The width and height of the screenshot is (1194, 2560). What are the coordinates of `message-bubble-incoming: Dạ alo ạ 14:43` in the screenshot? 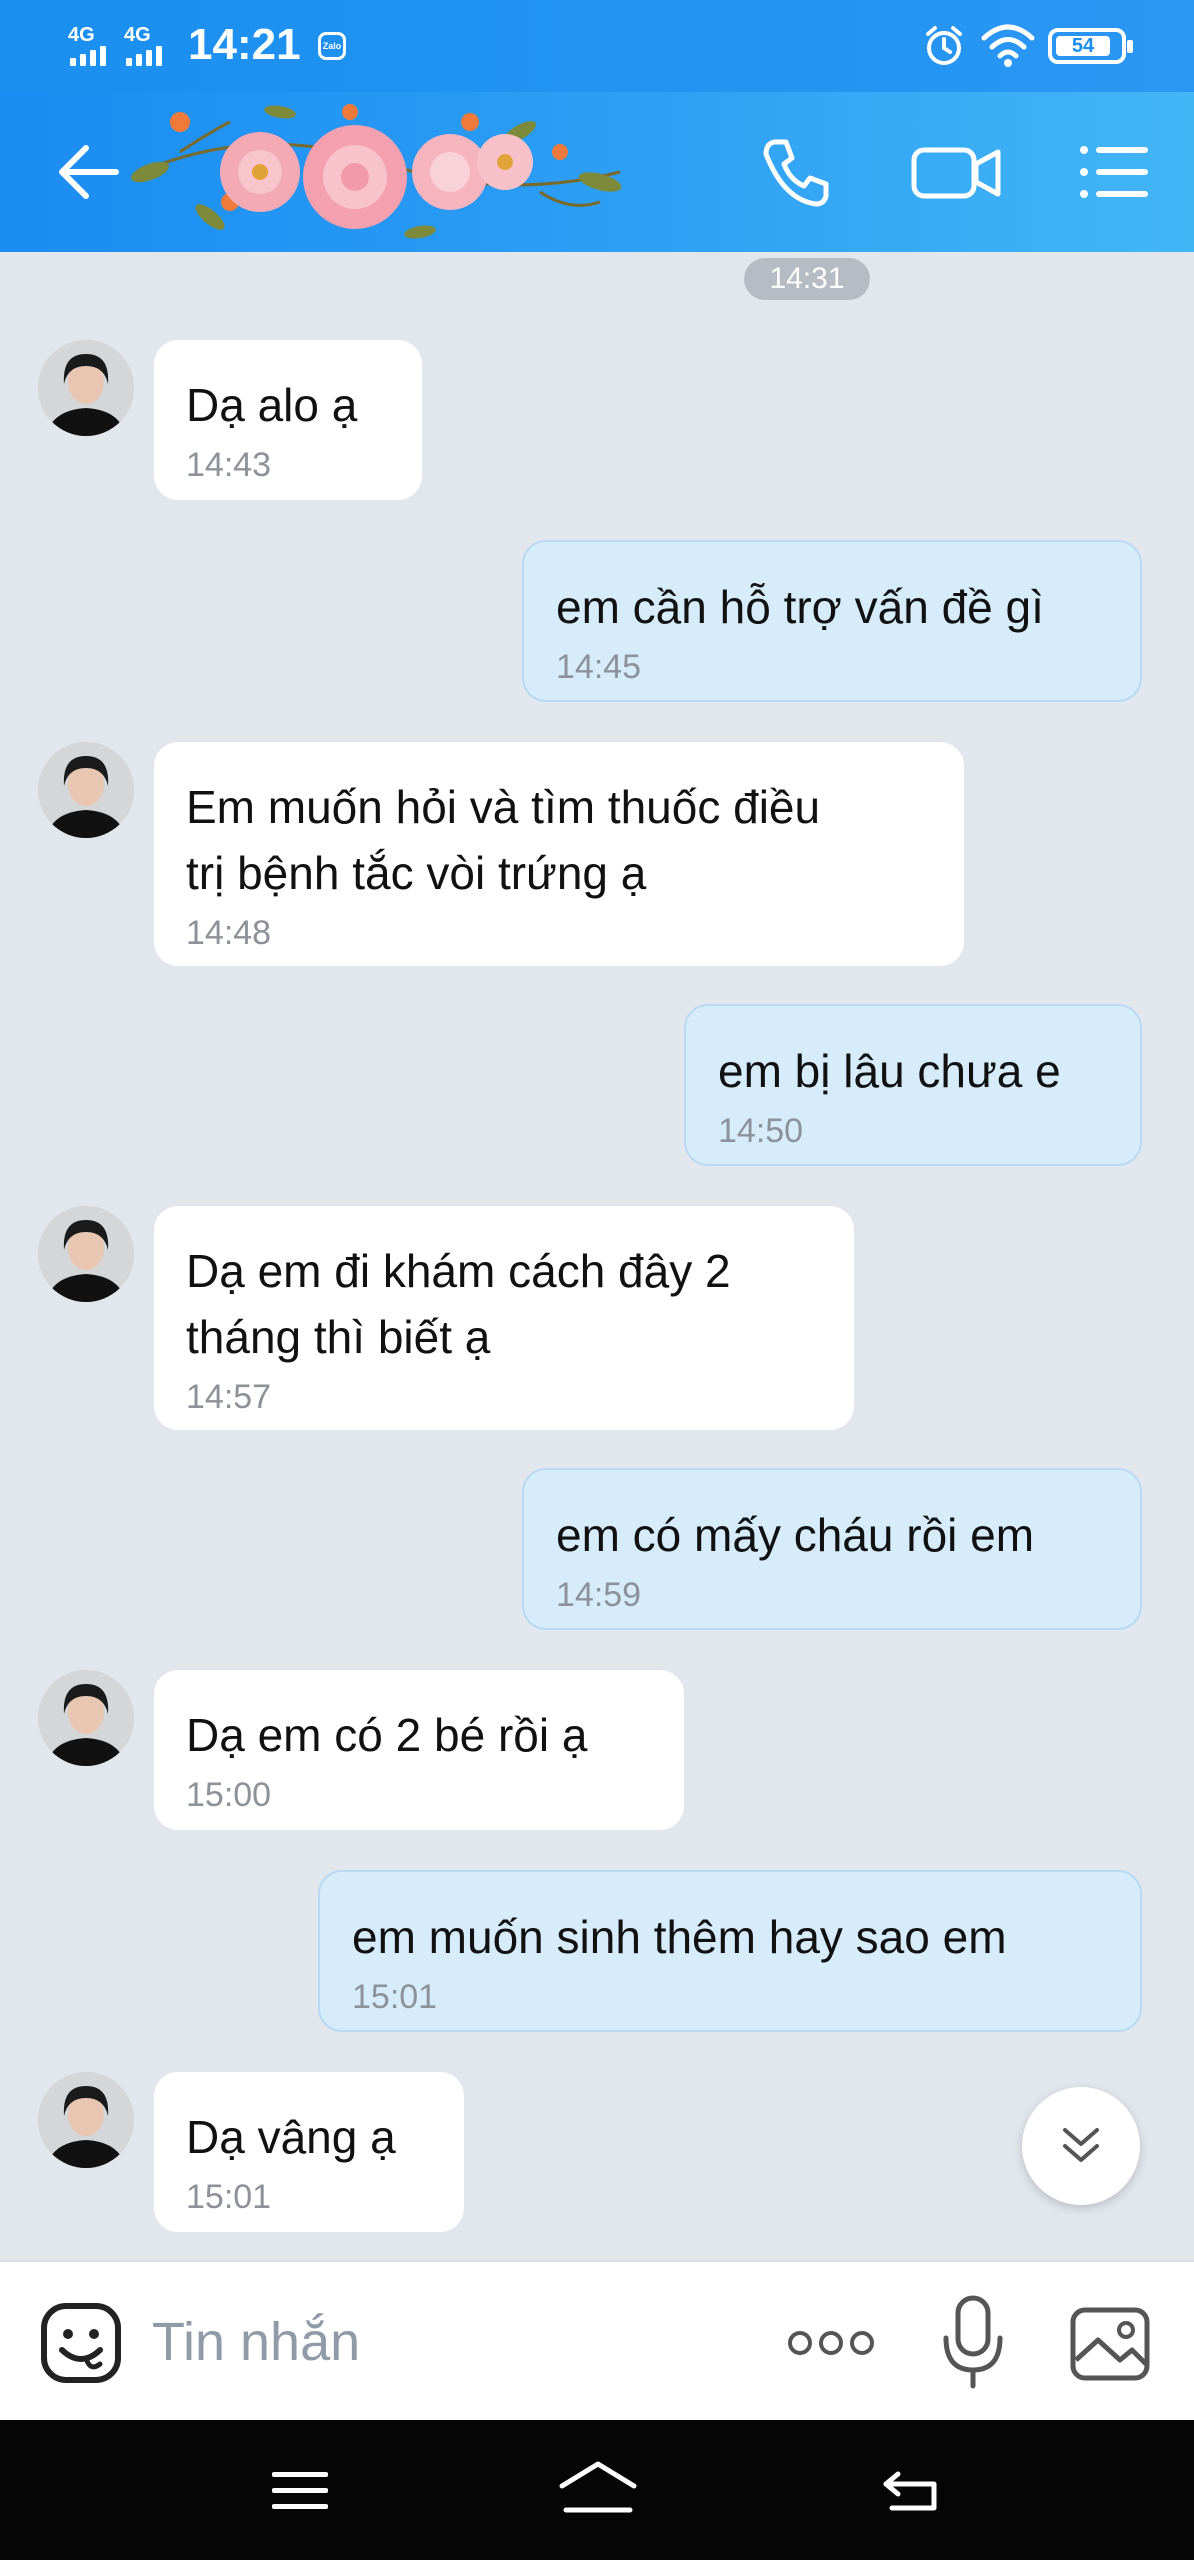 It's located at (288, 420).